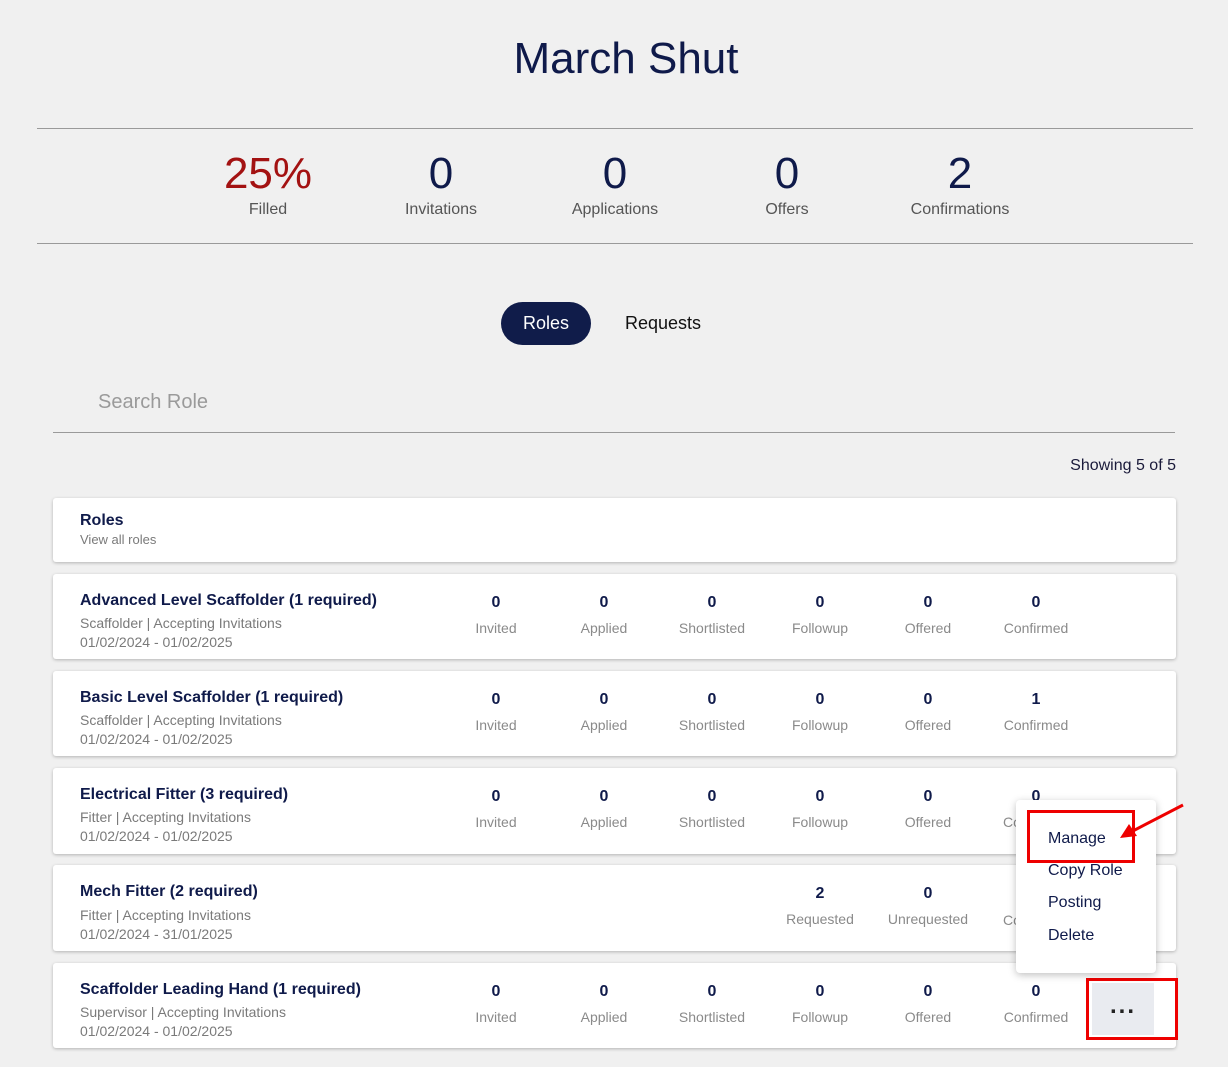 This screenshot has width=1228, height=1067. What do you see at coordinates (220, 989) in the screenshot?
I see `role-title: Scaffolder Leading Hand (1 required)` at bounding box center [220, 989].